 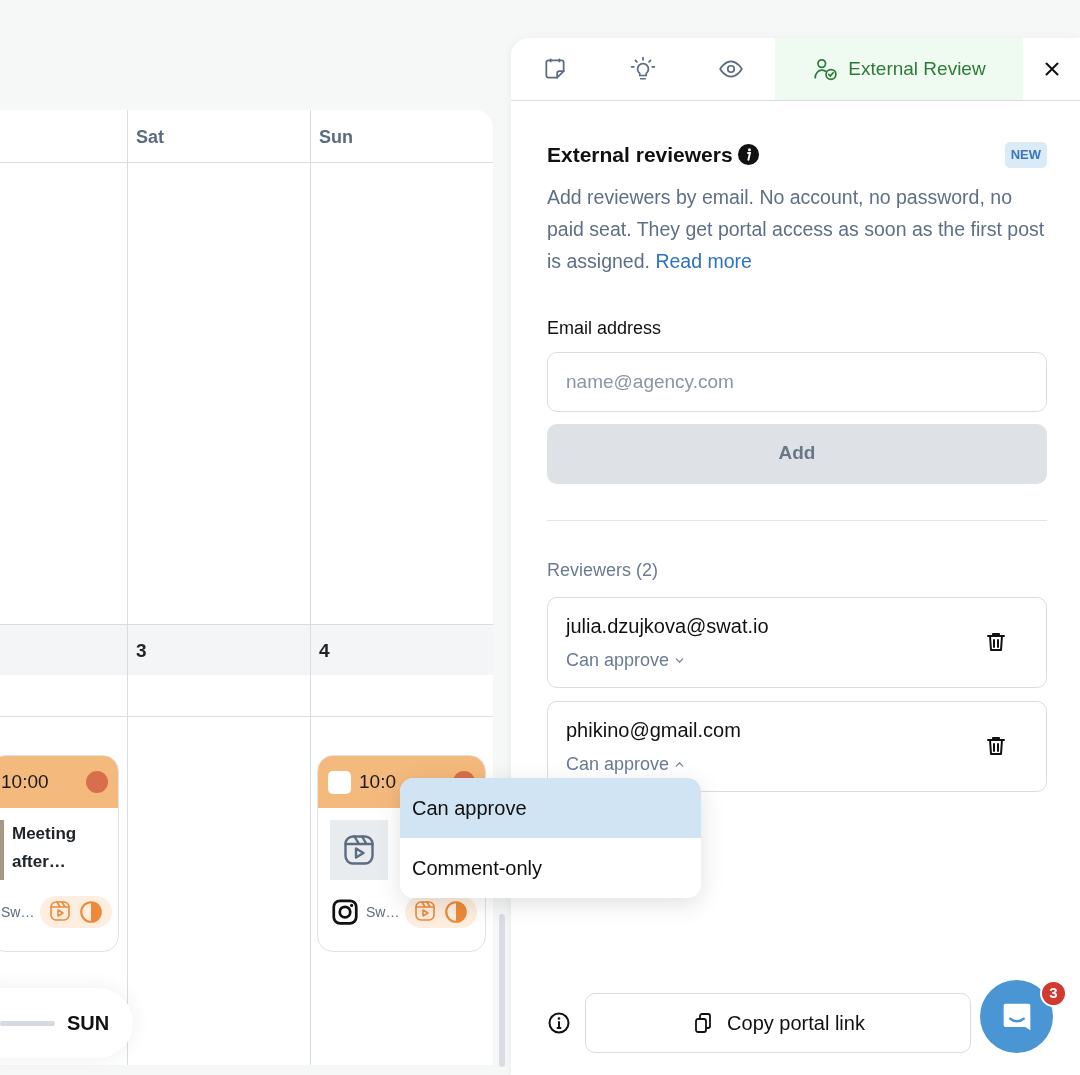 What do you see at coordinates (778, 1023) in the screenshot?
I see `copy-link-button: Copy portal link` at bounding box center [778, 1023].